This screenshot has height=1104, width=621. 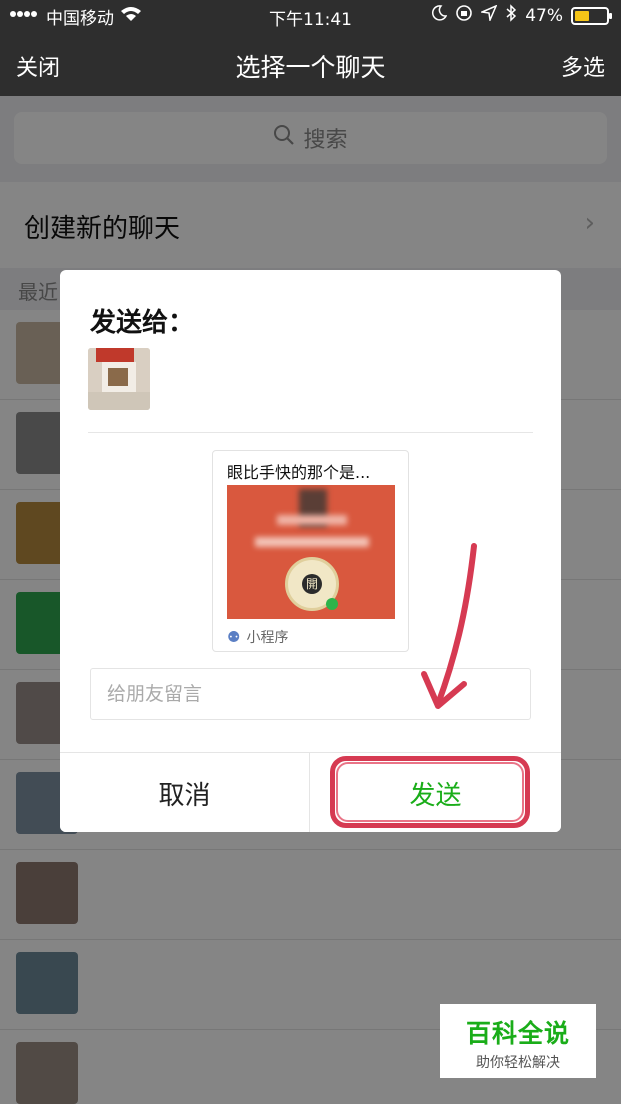 I want to click on battery-percent: 47%, so click(x=544, y=15).